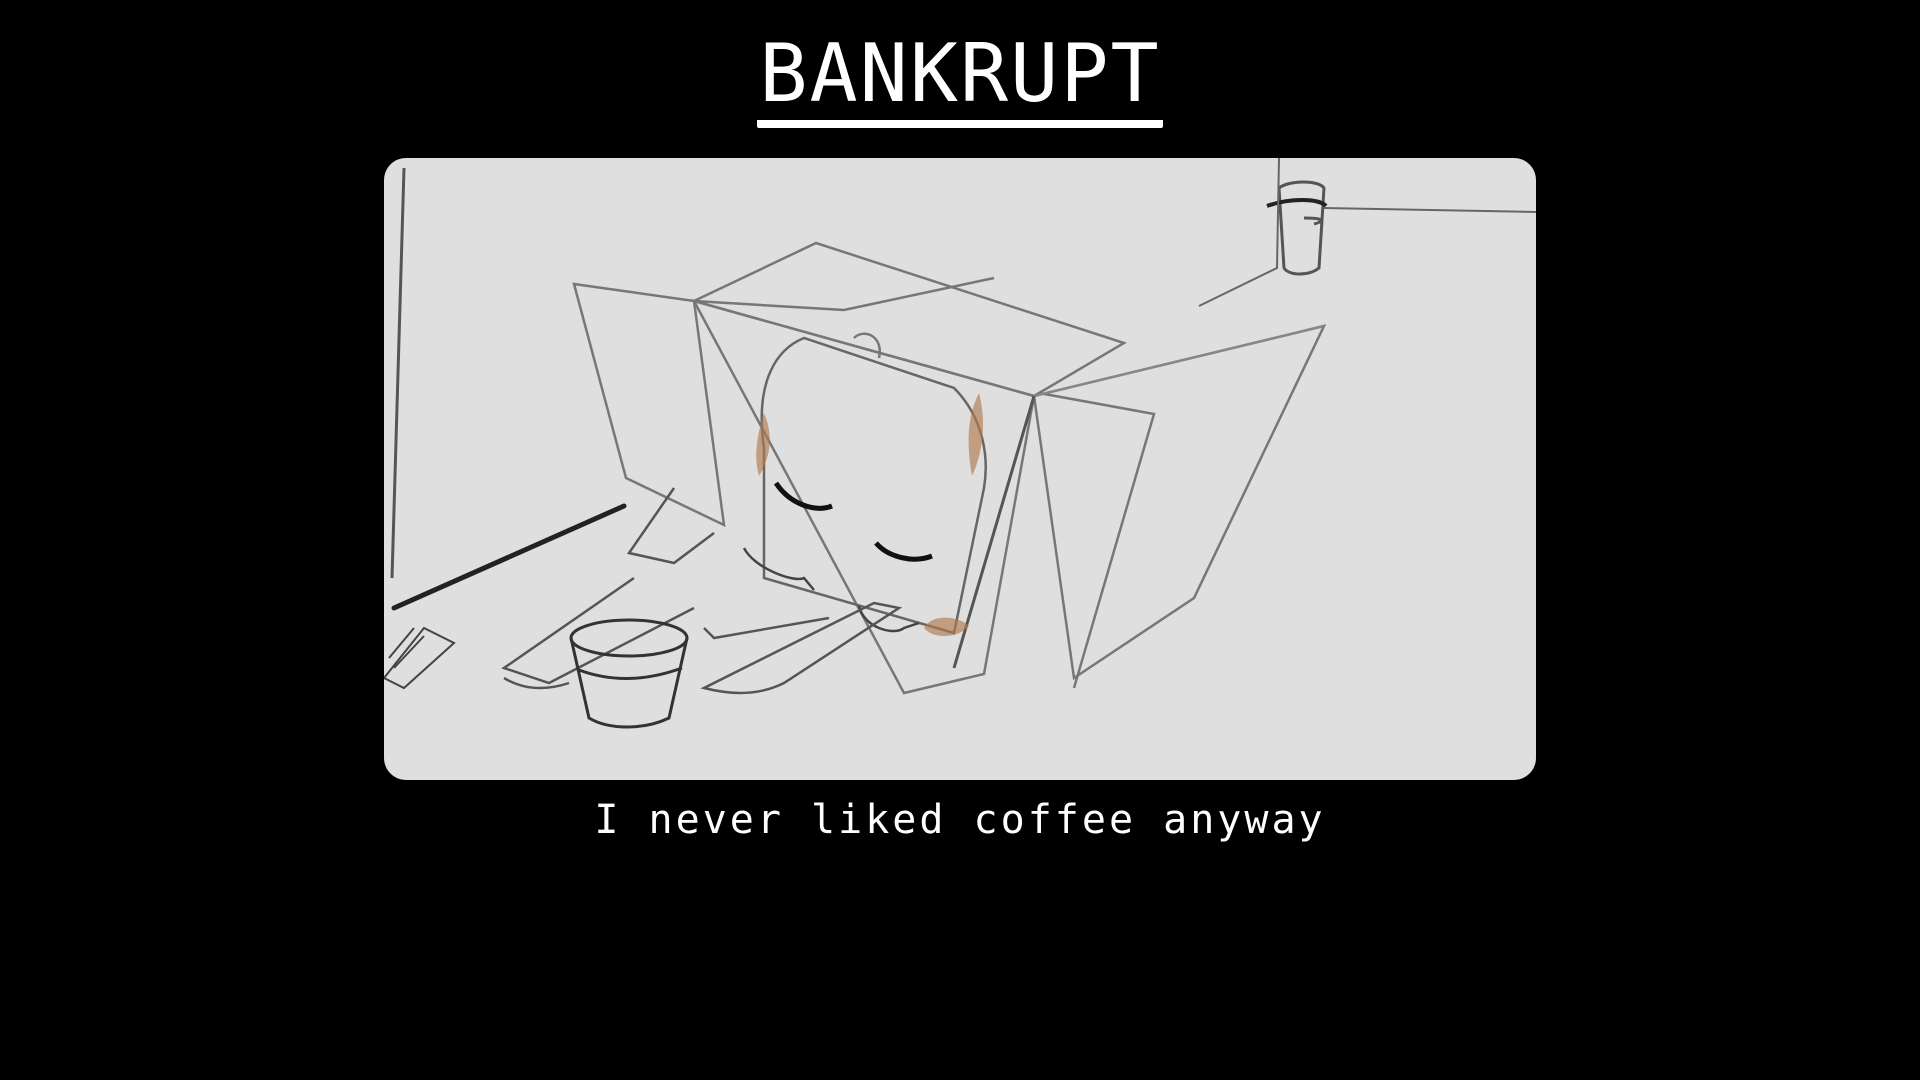  Describe the element at coordinates (1297, 228) in the screenshot. I see `trash-can` at that location.